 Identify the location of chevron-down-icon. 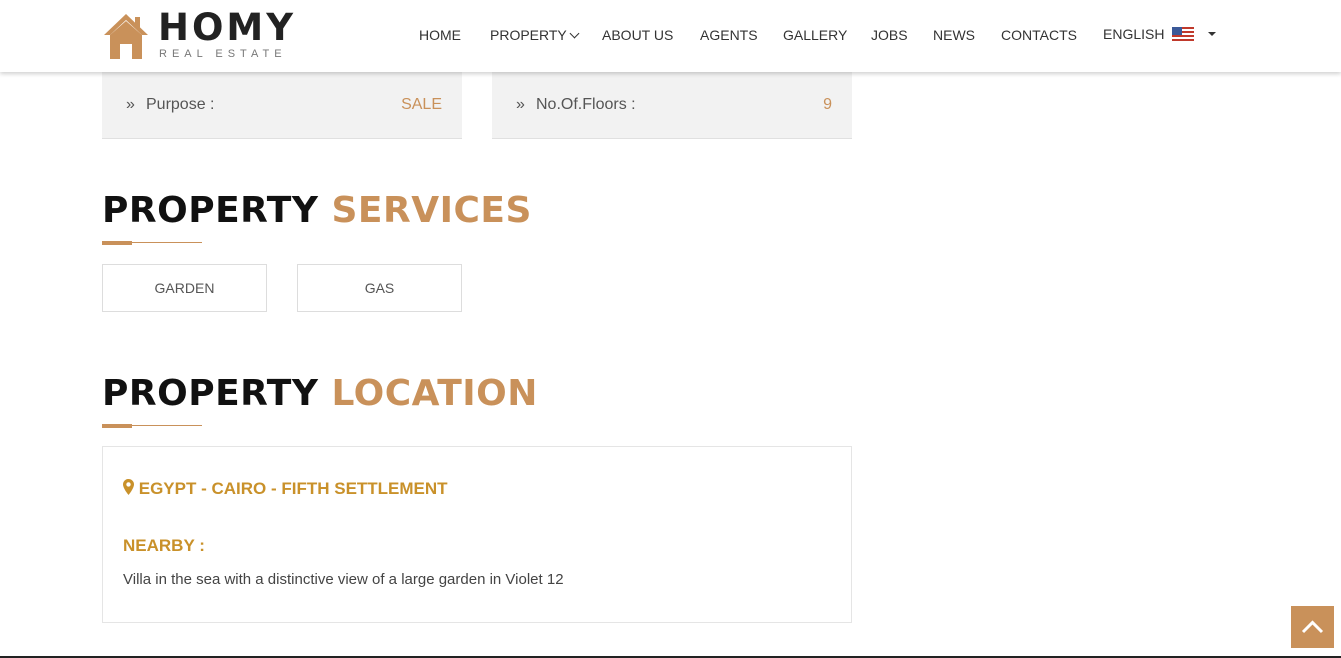
(574, 33).